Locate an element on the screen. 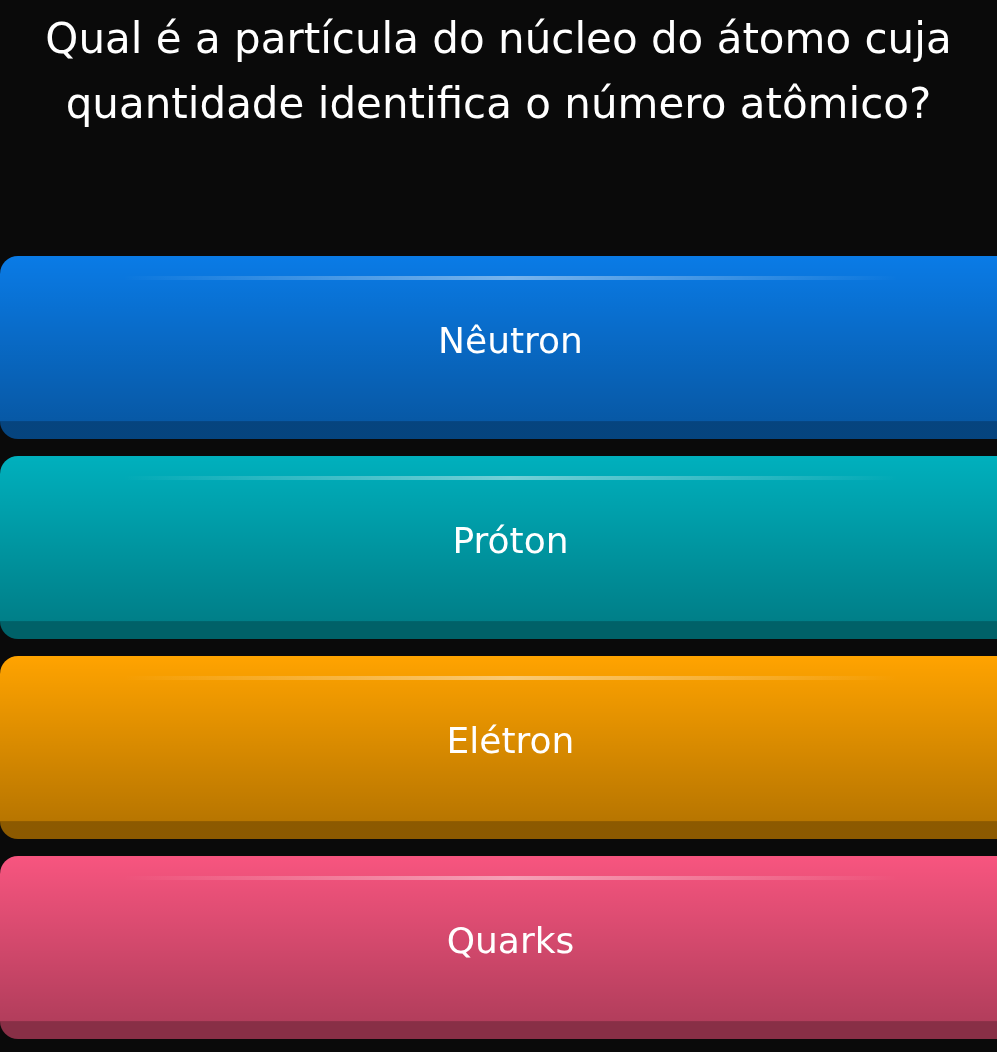  question-text: Qual é a partícula do núcleo do átomo cuja quantidade identifica o número atômico? is located at coordinates (498, 71).